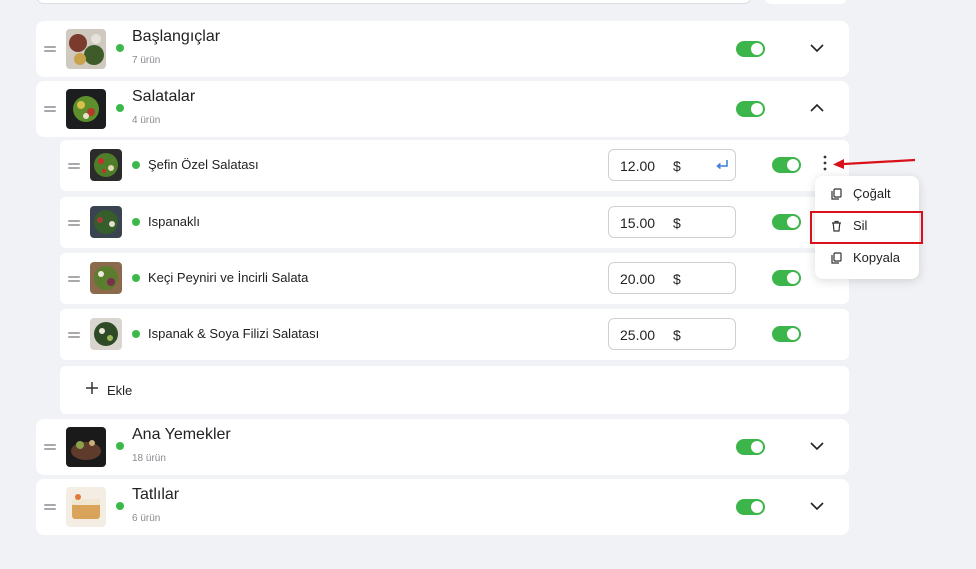 The height and width of the screenshot is (569, 976). I want to click on category-row-tatlilar: Tatlılar 6 ürün, so click(442, 507).